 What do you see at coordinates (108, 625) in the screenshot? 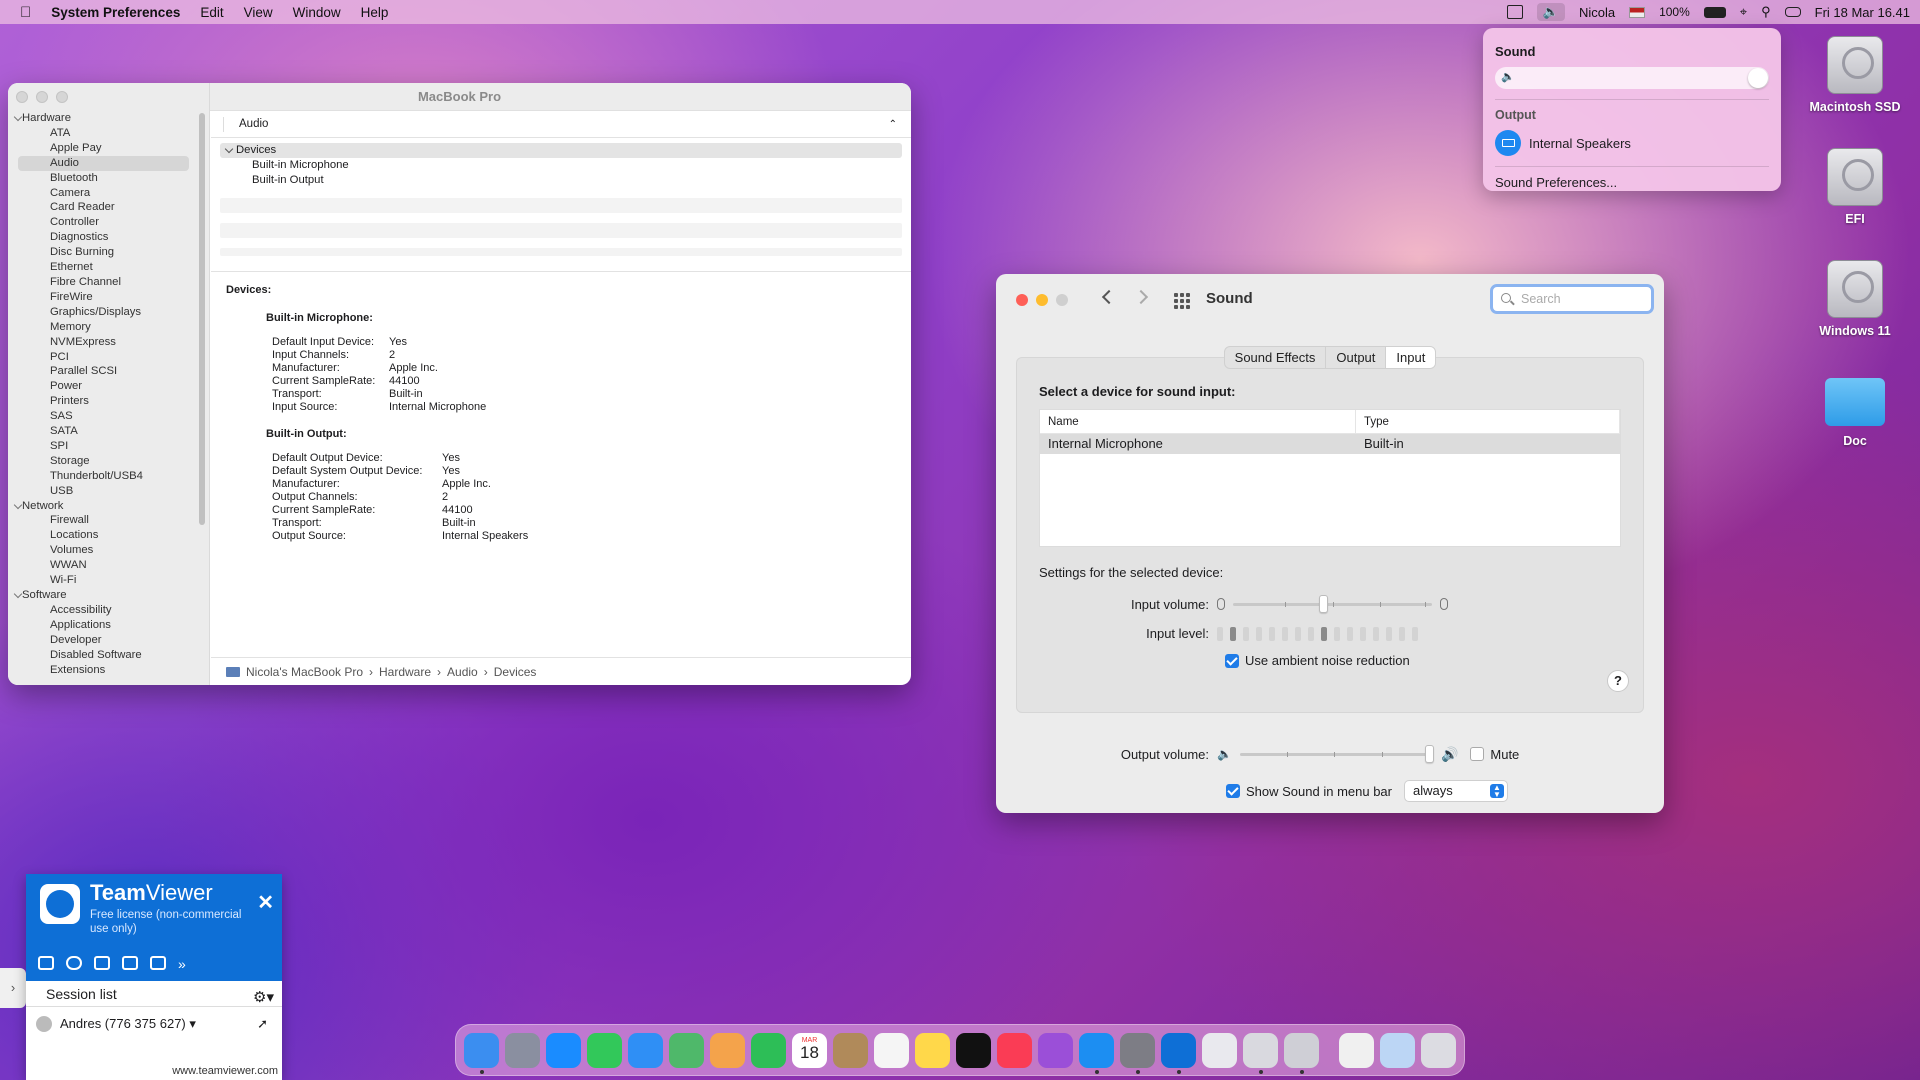
I see `sidebar-item-applications: Applications` at bounding box center [108, 625].